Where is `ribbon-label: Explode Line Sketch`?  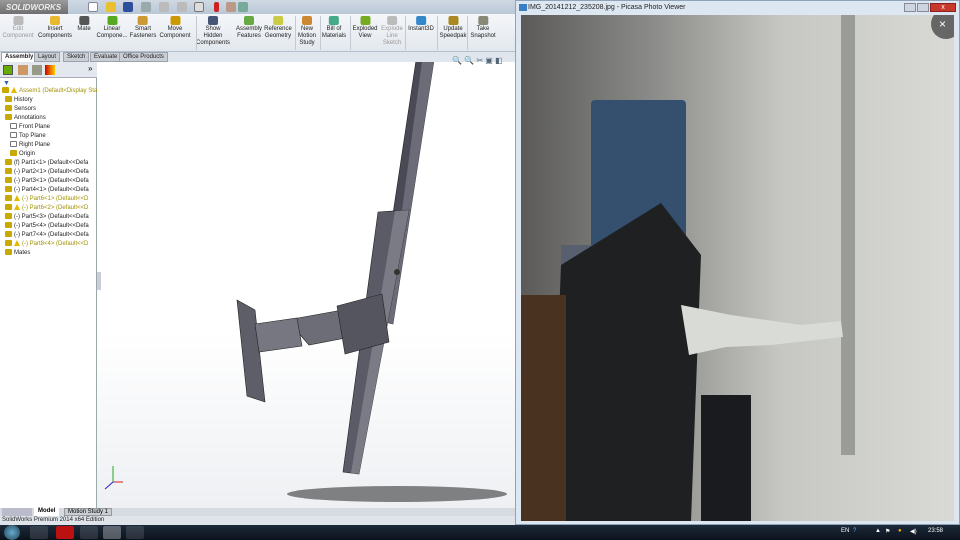 ribbon-label: Explode Line Sketch is located at coordinates (392, 36).